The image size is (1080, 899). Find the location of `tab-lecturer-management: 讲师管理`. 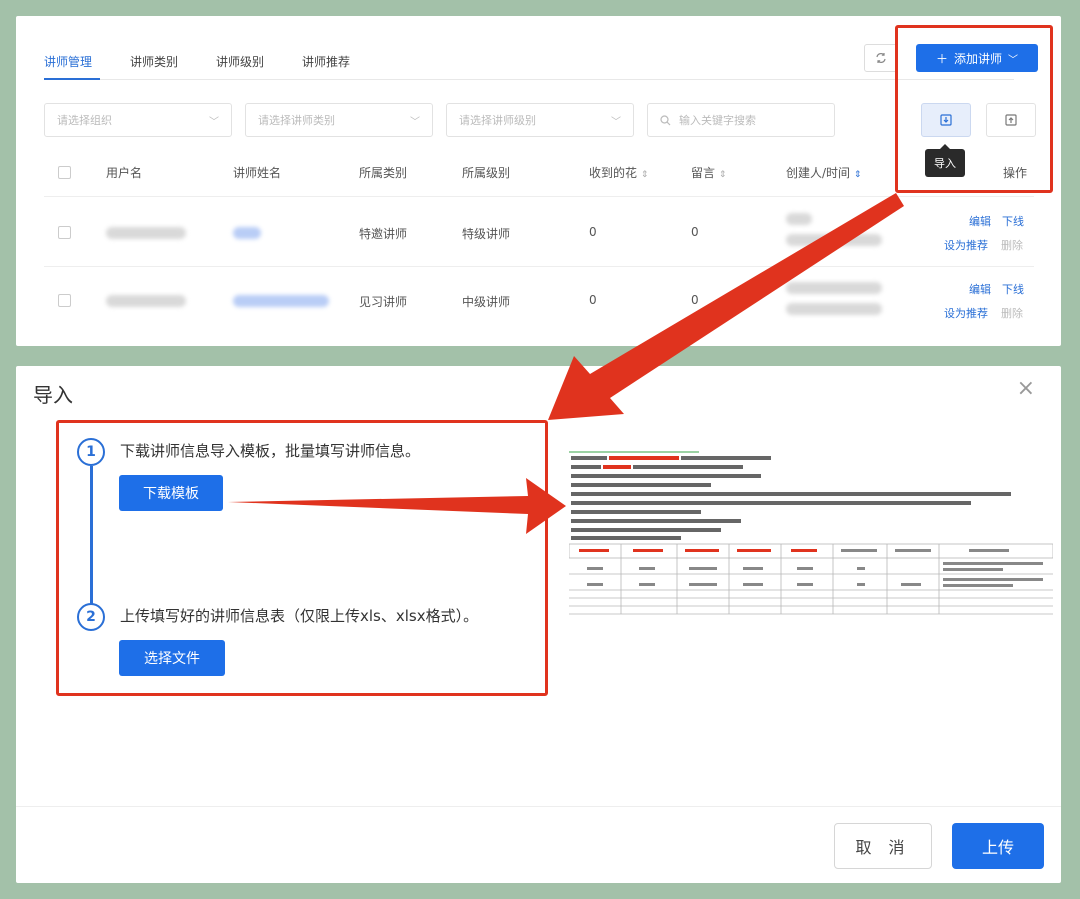

tab-lecturer-management: 讲师管理 is located at coordinates (68, 65).